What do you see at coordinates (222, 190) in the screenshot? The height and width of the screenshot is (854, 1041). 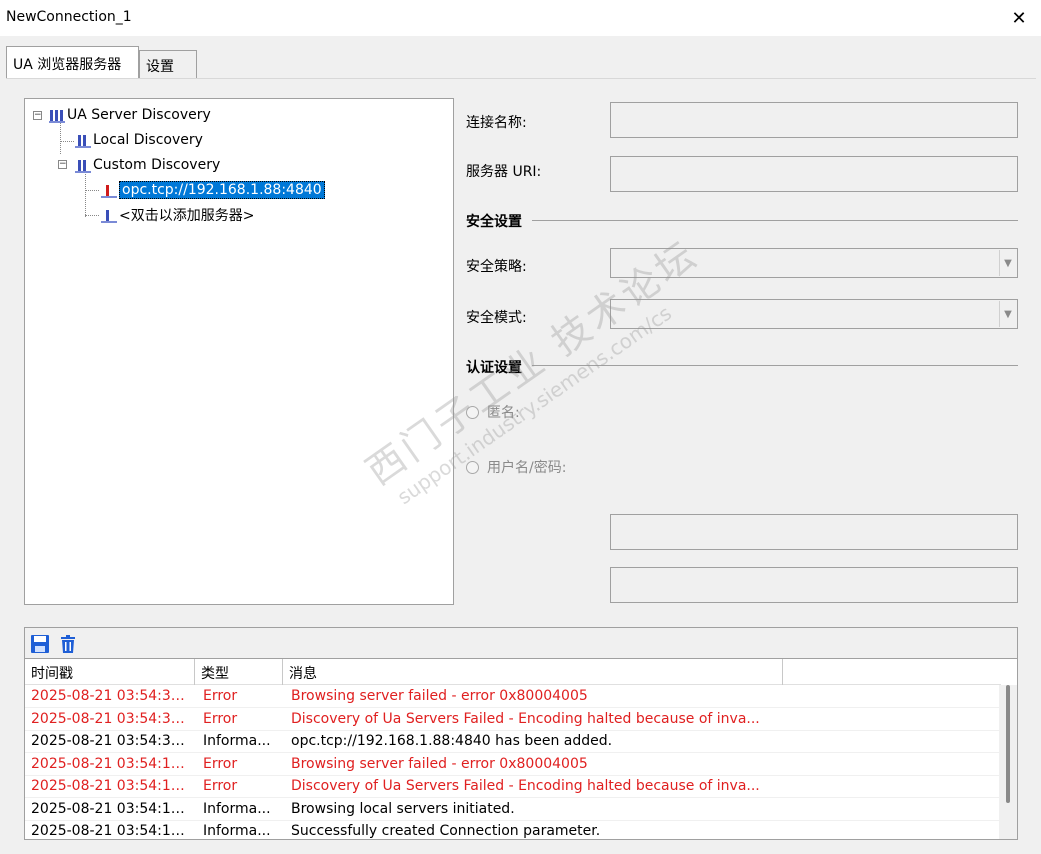 I see `tree-node-label: opc.tcp://192.168.1.88:4840` at bounding box center [222, 190].